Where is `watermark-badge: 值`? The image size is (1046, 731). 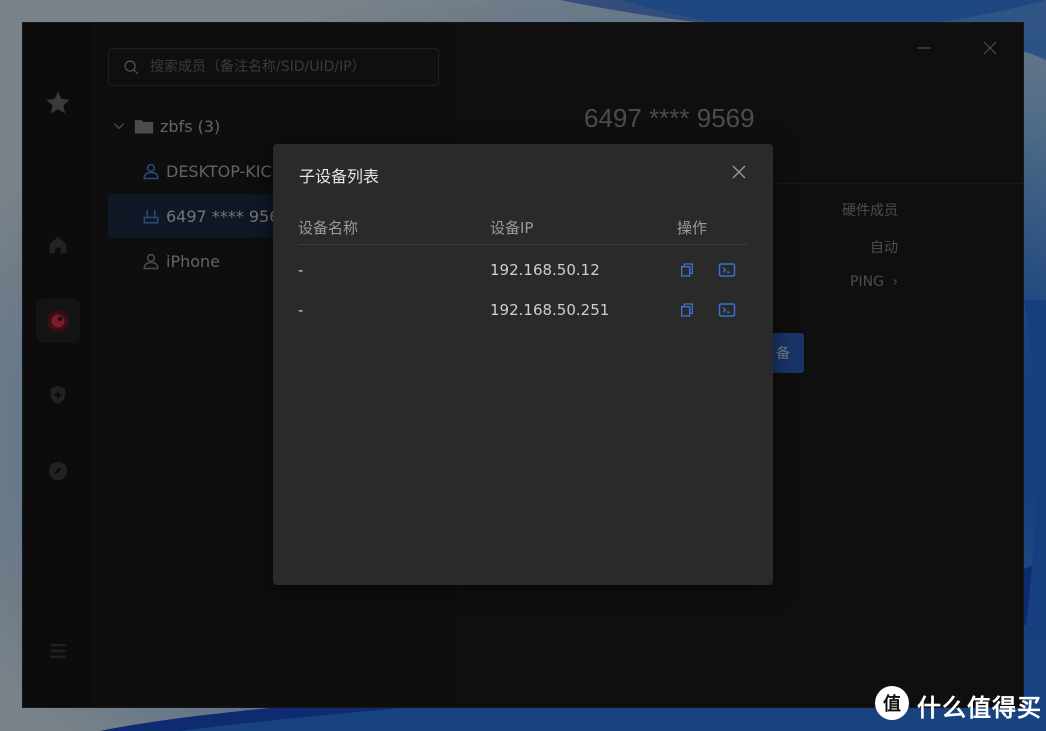 watermark-badge: 值 is located at coordinates (892, 704).